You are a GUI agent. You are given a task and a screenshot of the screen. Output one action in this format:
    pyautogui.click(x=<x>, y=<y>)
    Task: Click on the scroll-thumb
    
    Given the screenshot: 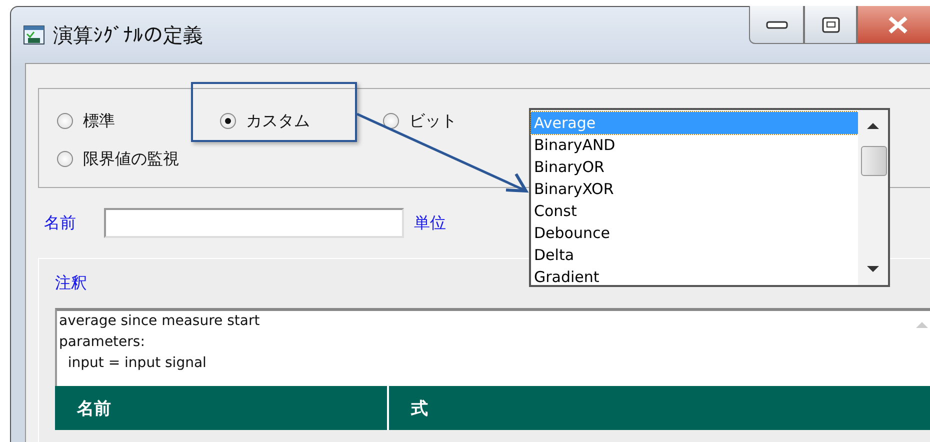 What is the action you would take?
    pyautogui.click(x=874, y=161)
    